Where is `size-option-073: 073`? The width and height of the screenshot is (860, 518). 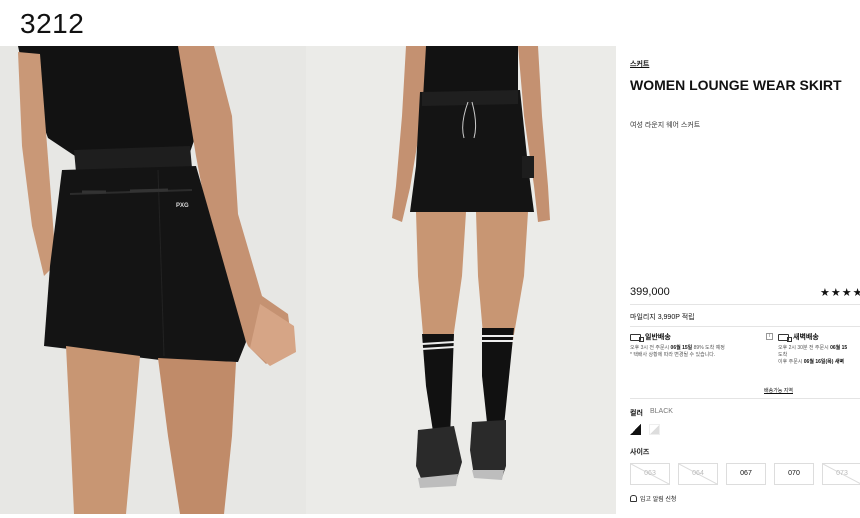 size-option-073: 073 is located at coordinates (841, 474).